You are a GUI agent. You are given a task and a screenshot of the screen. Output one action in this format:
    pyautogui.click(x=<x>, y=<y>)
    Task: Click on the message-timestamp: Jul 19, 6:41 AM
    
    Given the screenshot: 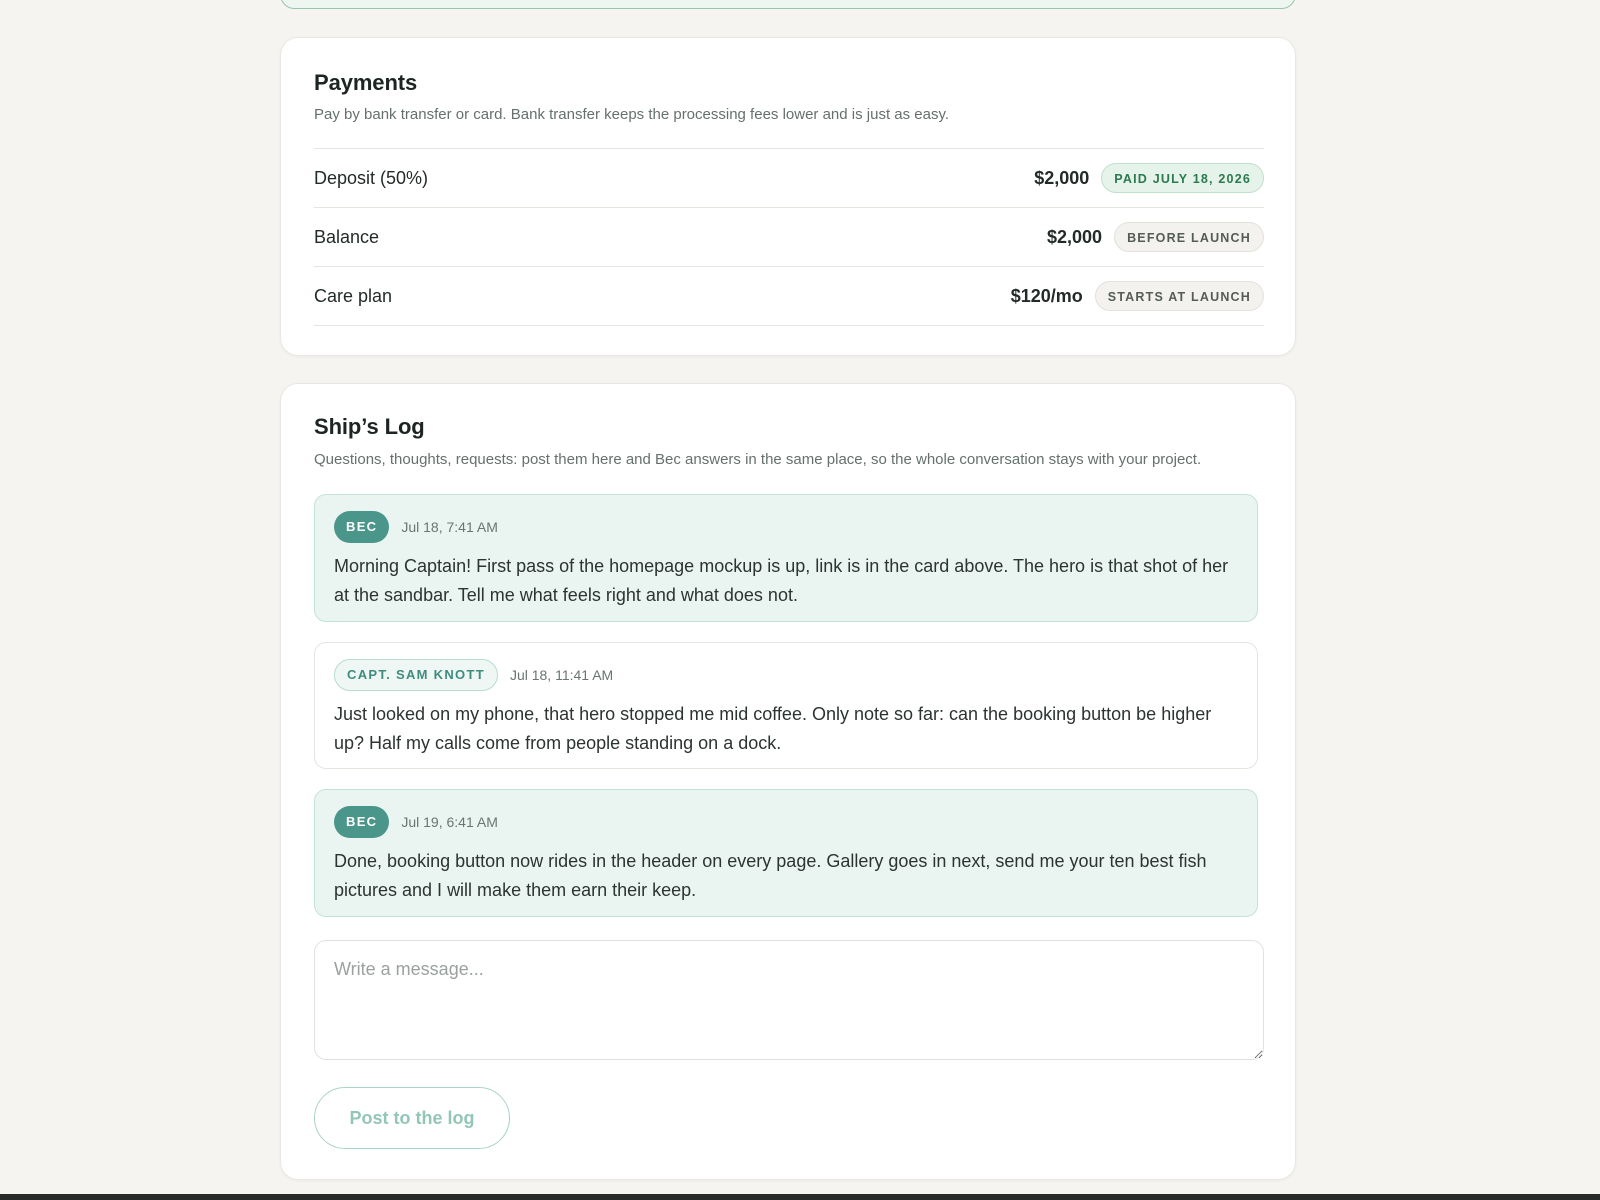 What is the action you would take?
    pyautogui.click(x=449, y=821)
    